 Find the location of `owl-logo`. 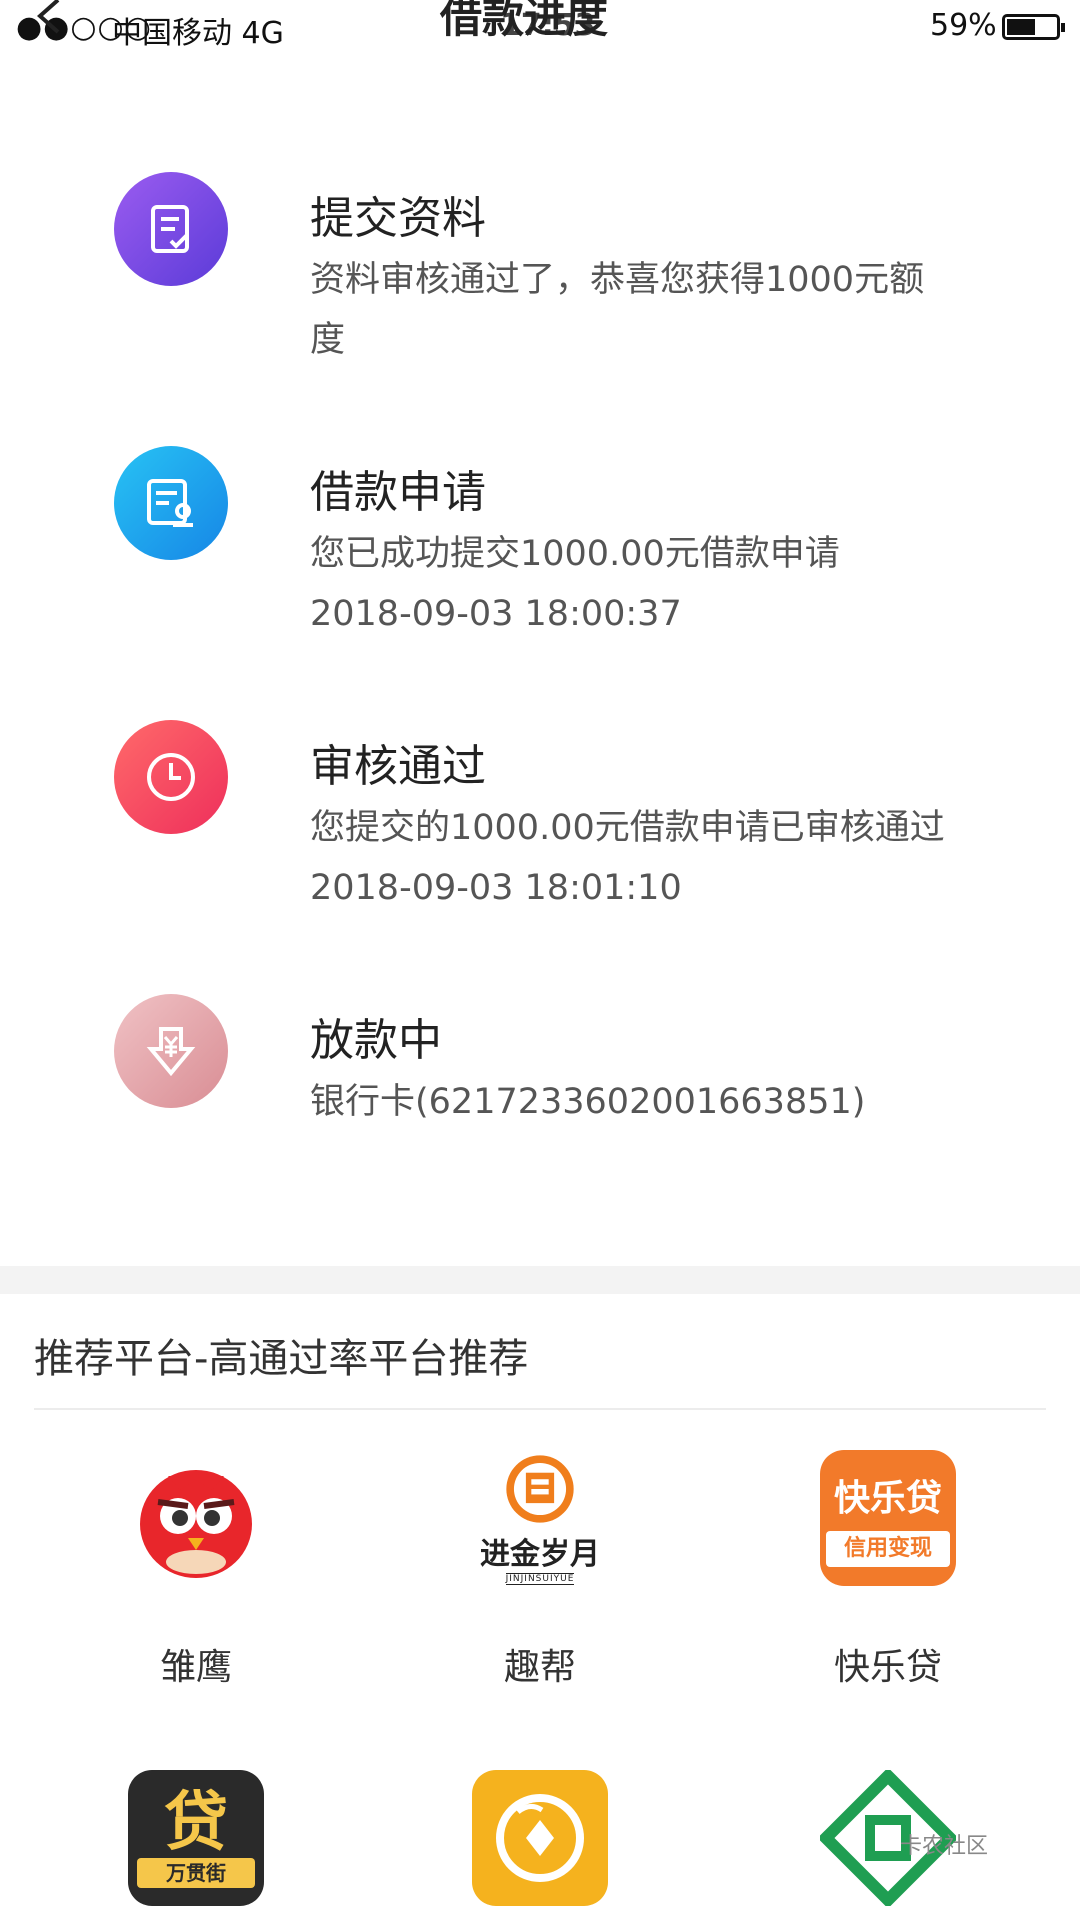

owl-logo is located at coordinates (196, 1518).